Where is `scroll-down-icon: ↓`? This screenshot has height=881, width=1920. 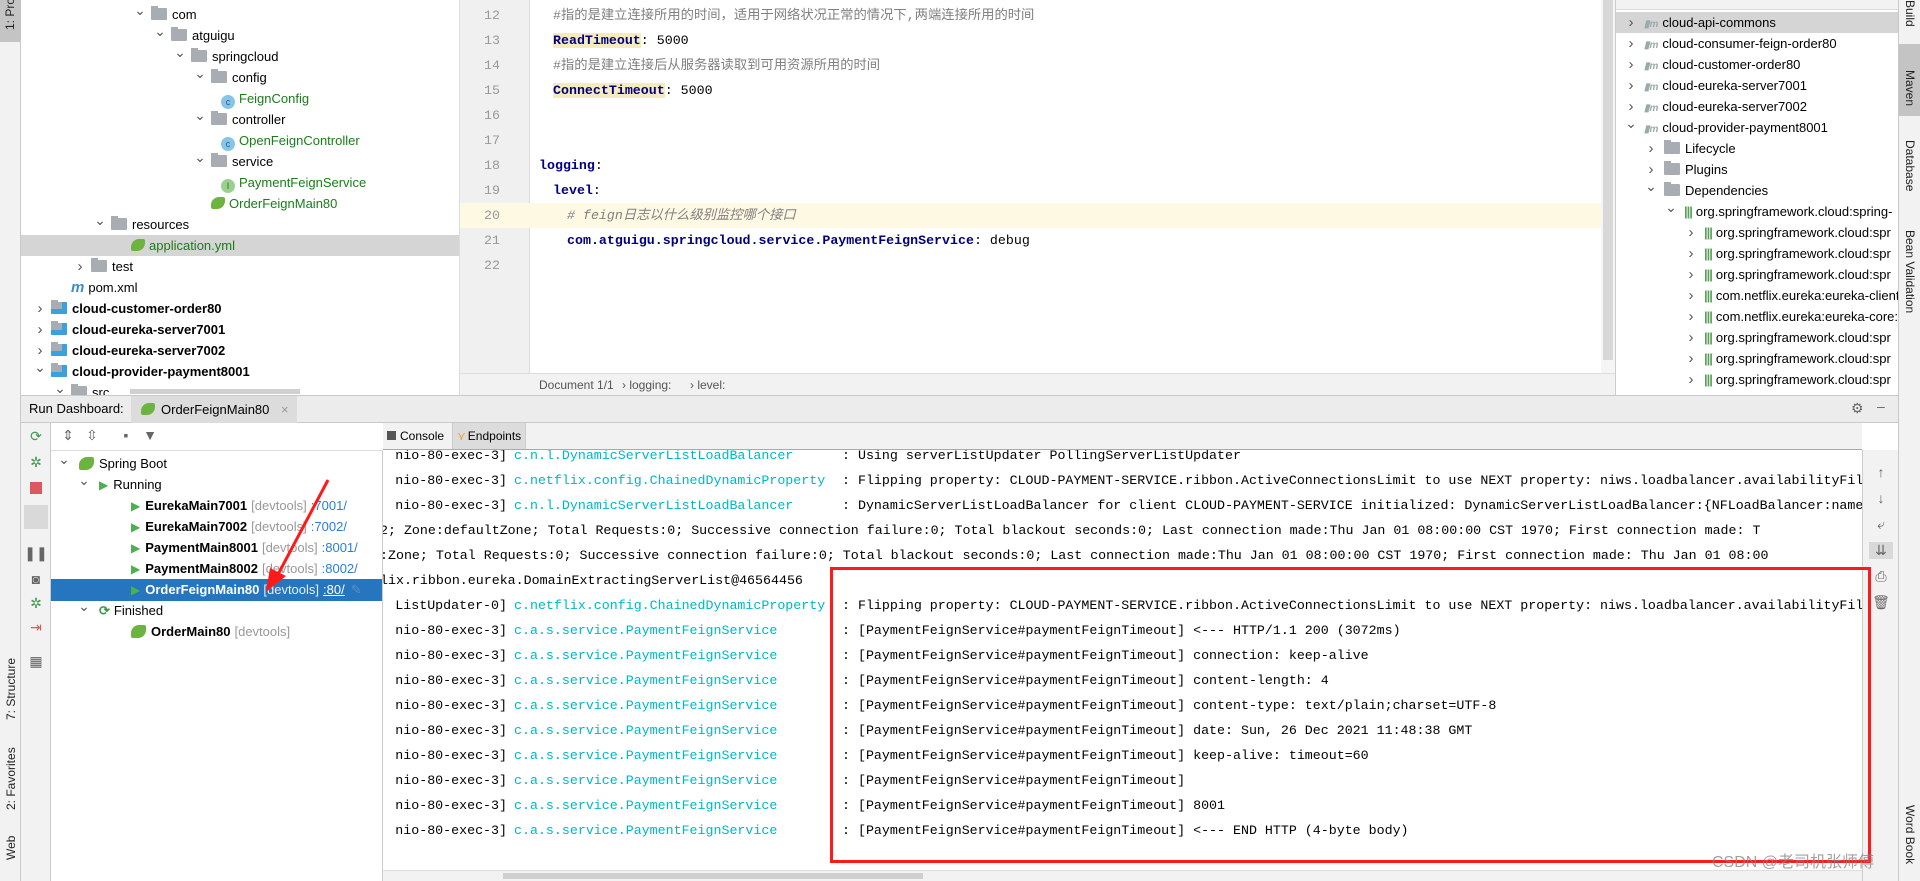 scroll-down-icon: ↓ is located at coordinates (1881, 498).